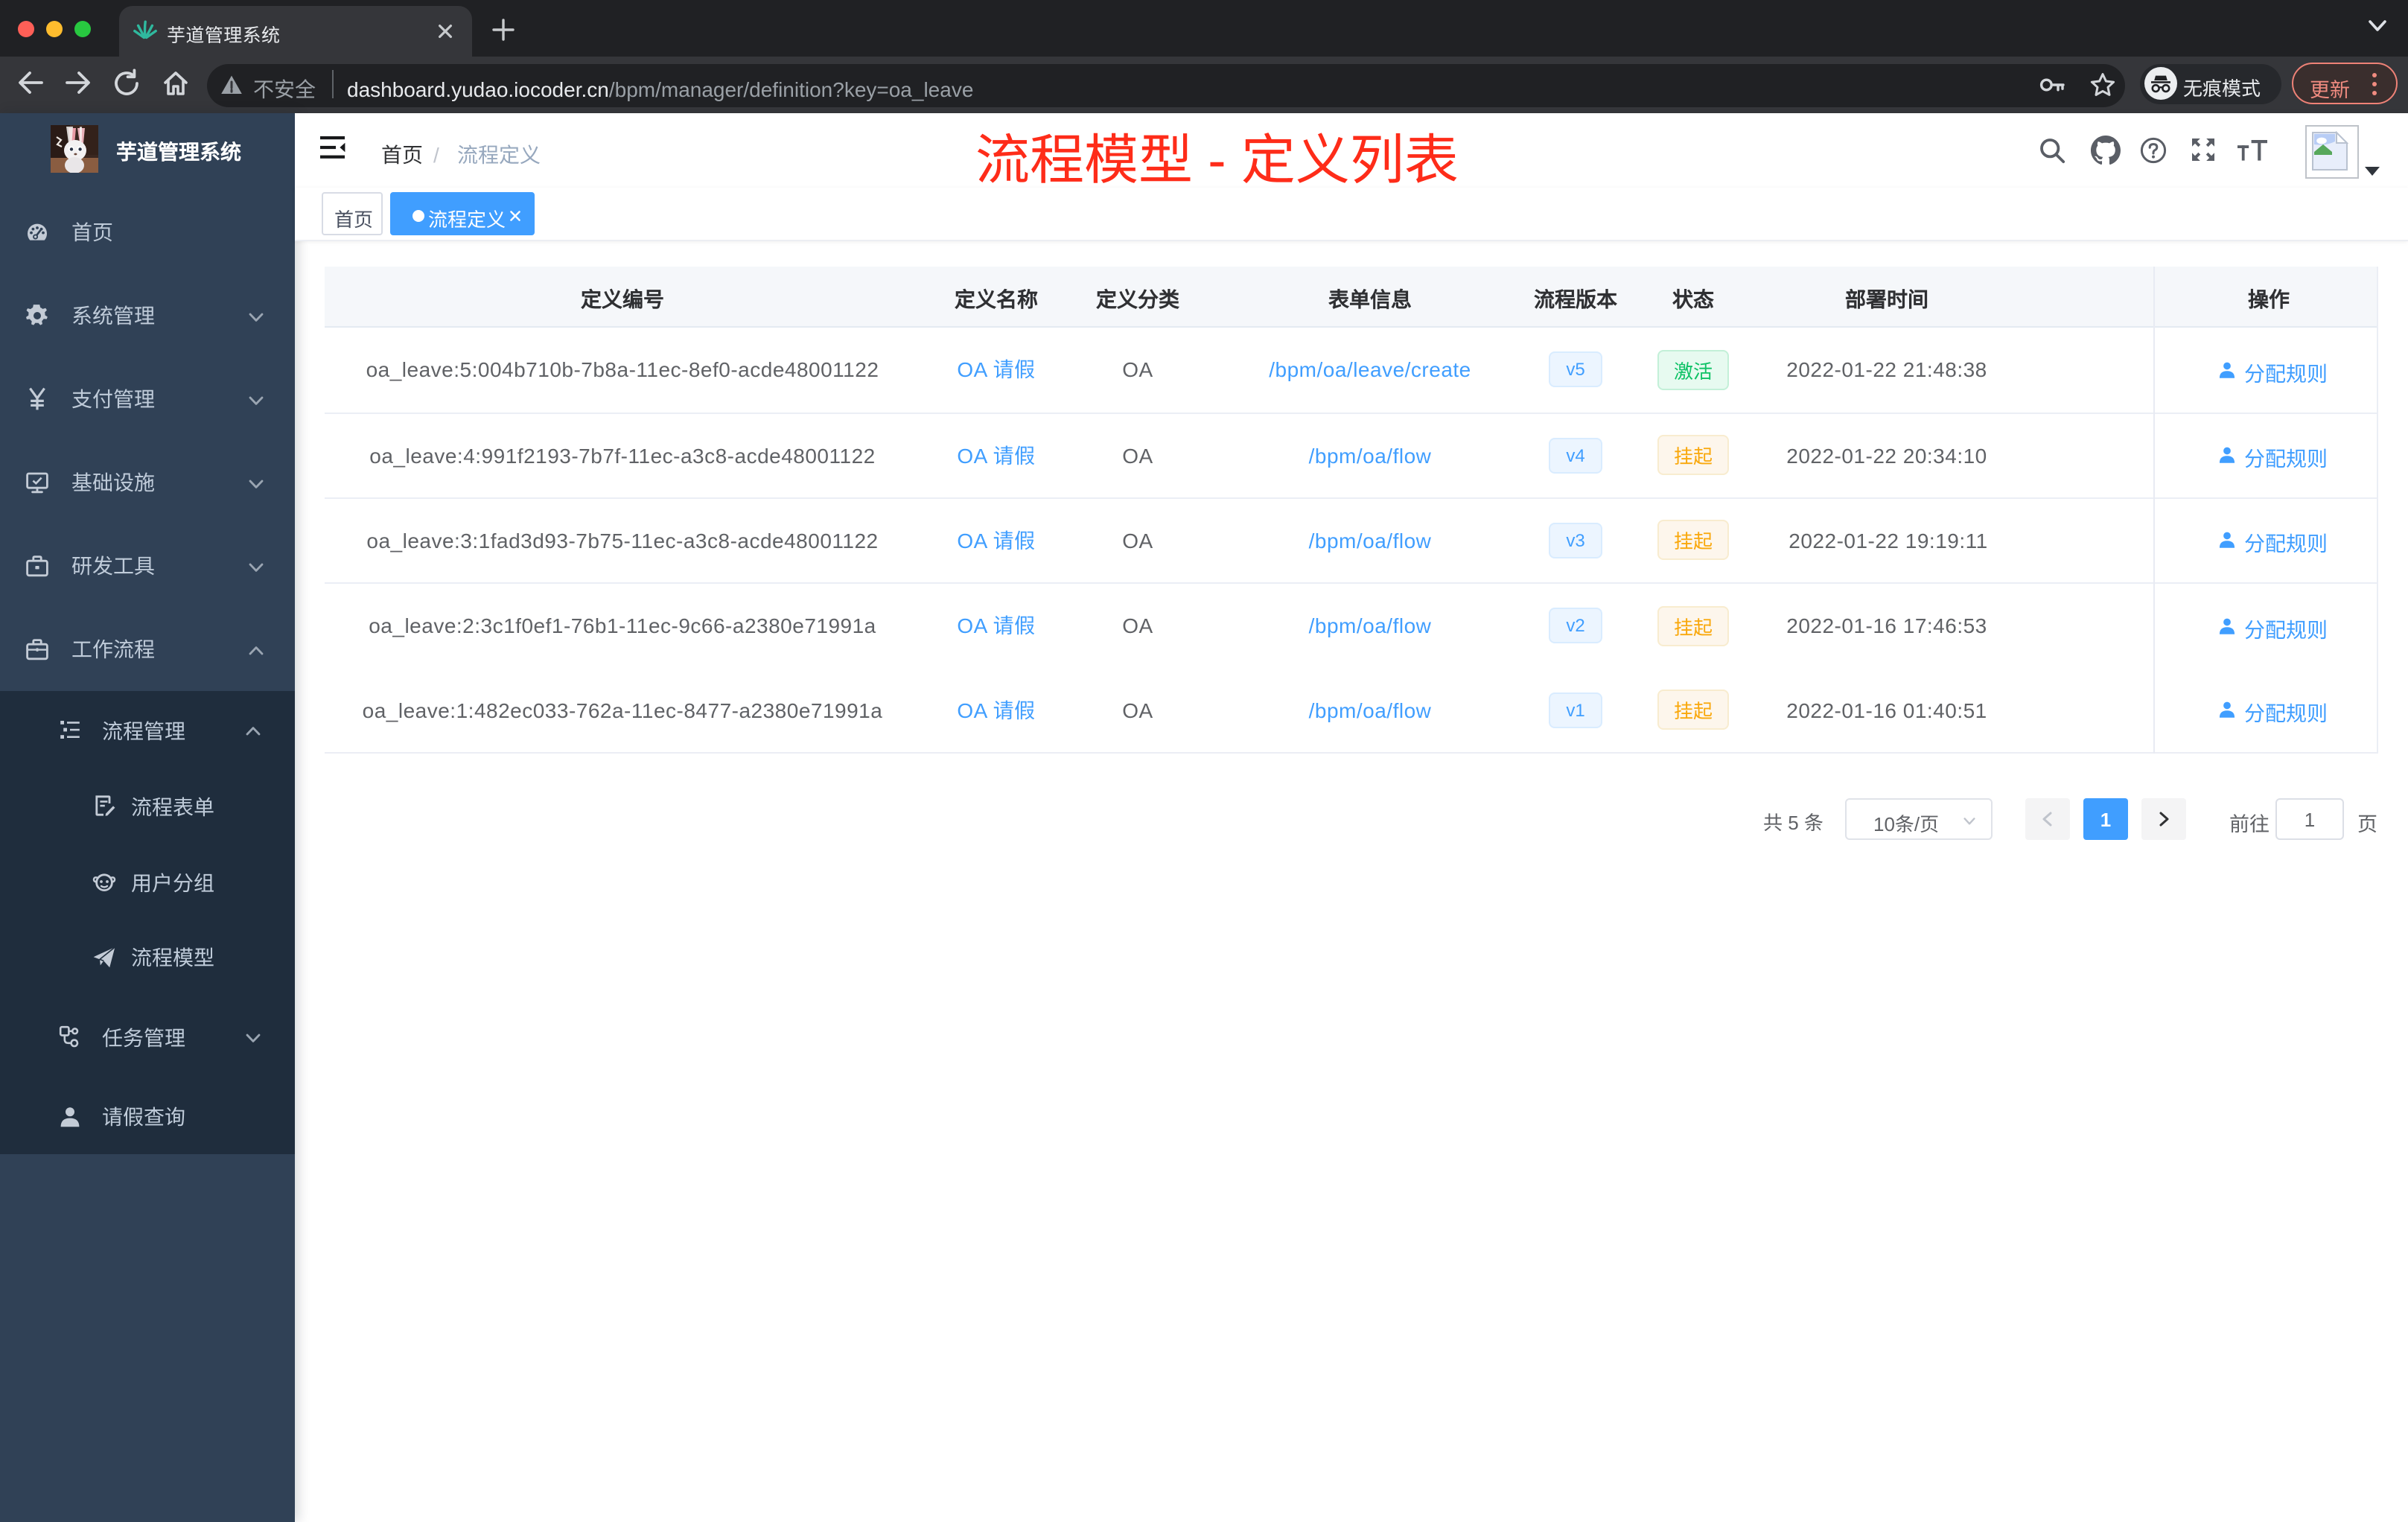  What do you see at coordinates (284, 89) in the screenshot?
I see `security-label: 不安全` at bounding box center [284, 89].